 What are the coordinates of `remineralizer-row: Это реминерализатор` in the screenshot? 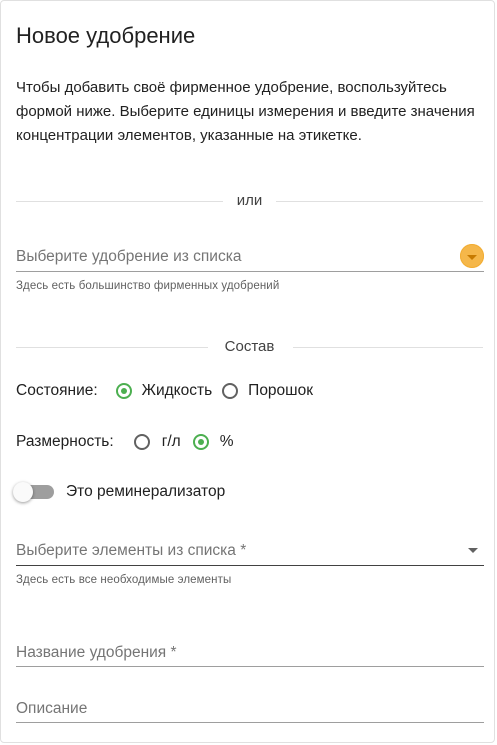 It's located at (145, 492).